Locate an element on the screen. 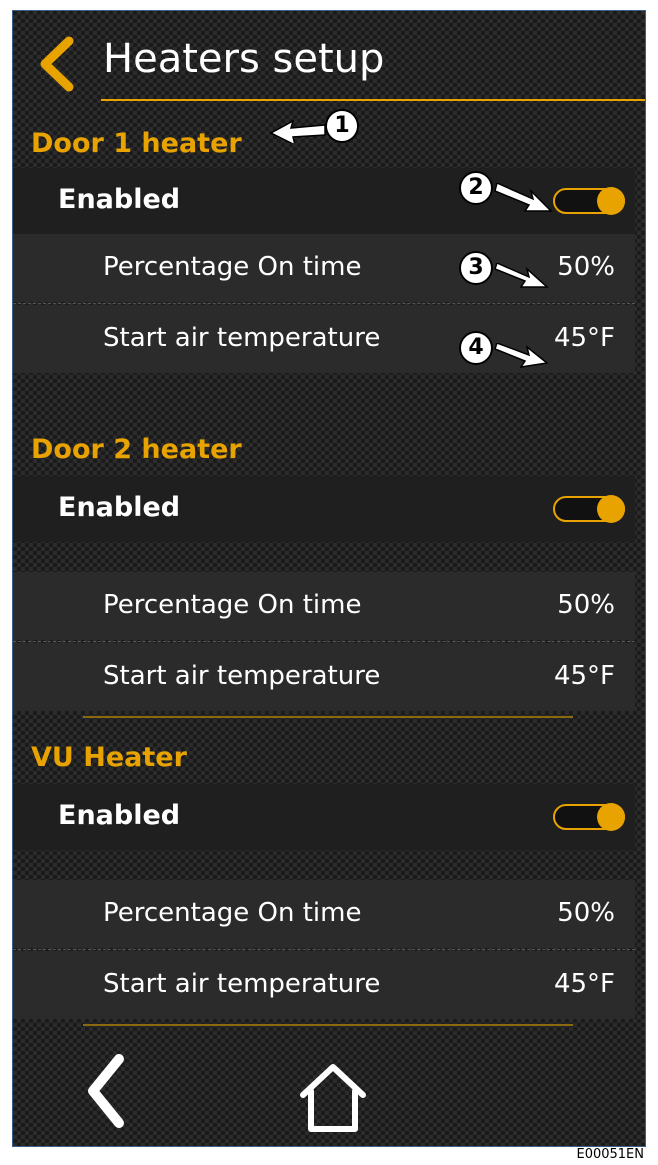 The image size is (658, 1165). section-title: Door 2 heater is located at coordinates (136, 449).